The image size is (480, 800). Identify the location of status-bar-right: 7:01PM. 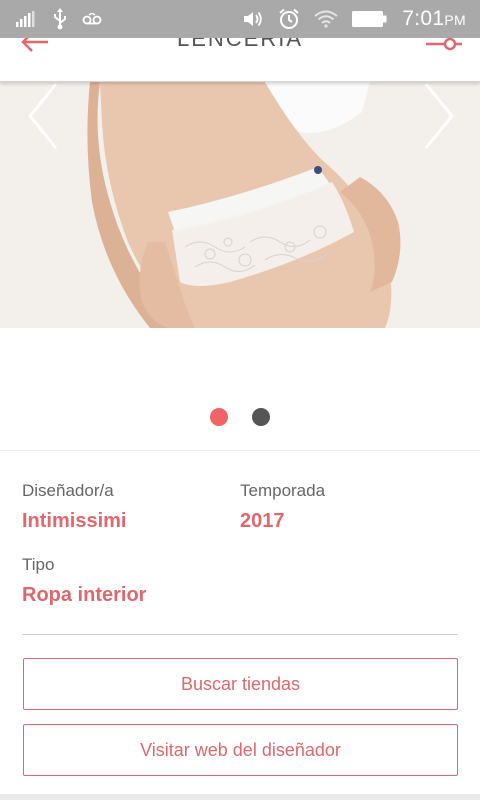
(354, 19).